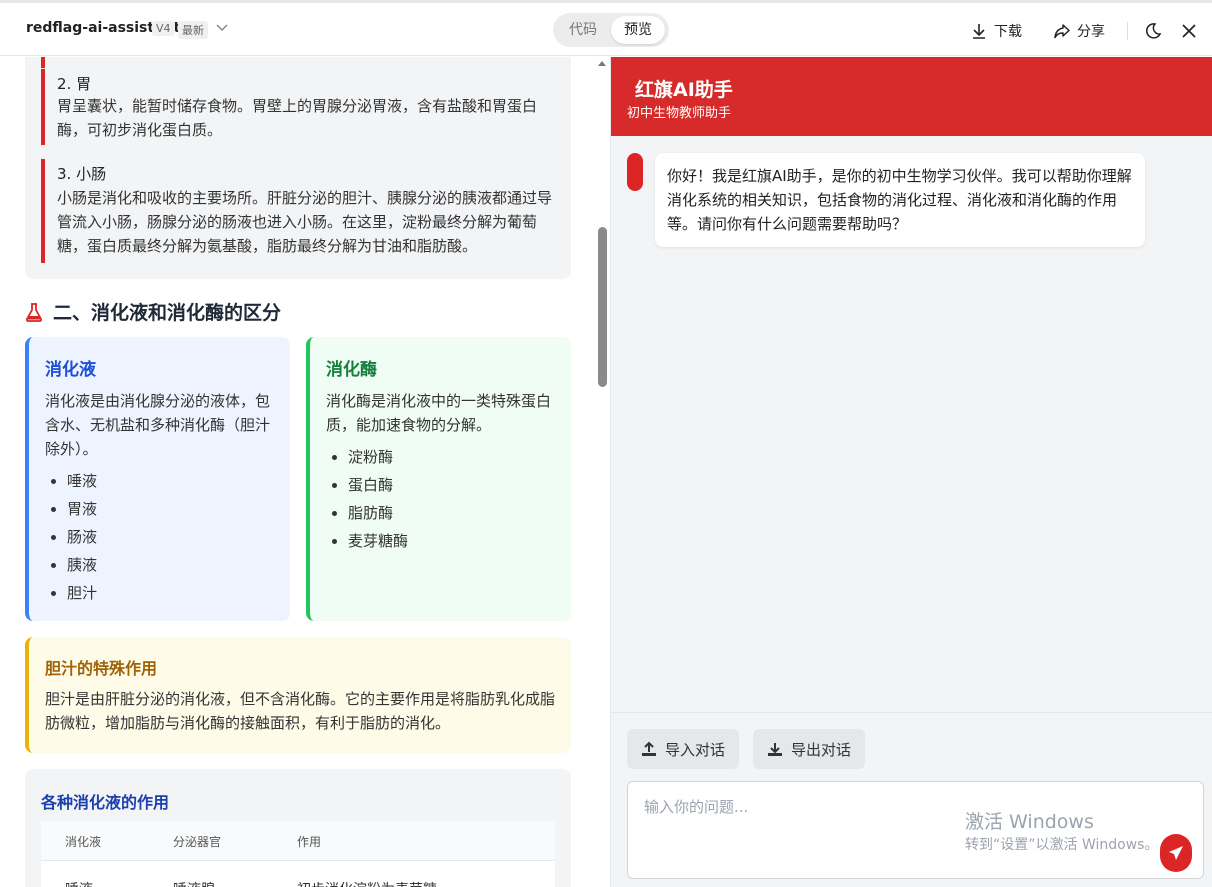 This screenshot has height=887, width=1212. I want to click on enzyme-list: 淀粉酶 蛋白酶 脂肪酶 麦芽糖酶, so click(448, 499).